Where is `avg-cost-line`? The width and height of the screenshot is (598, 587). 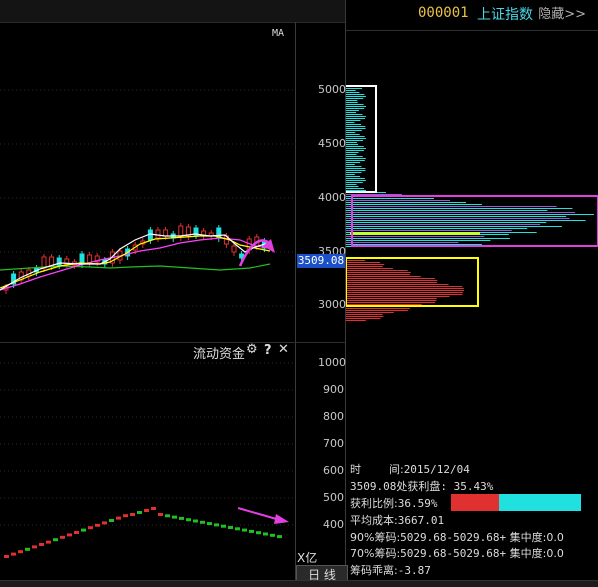 avg-cost-line is located at coordinates (415, 233).